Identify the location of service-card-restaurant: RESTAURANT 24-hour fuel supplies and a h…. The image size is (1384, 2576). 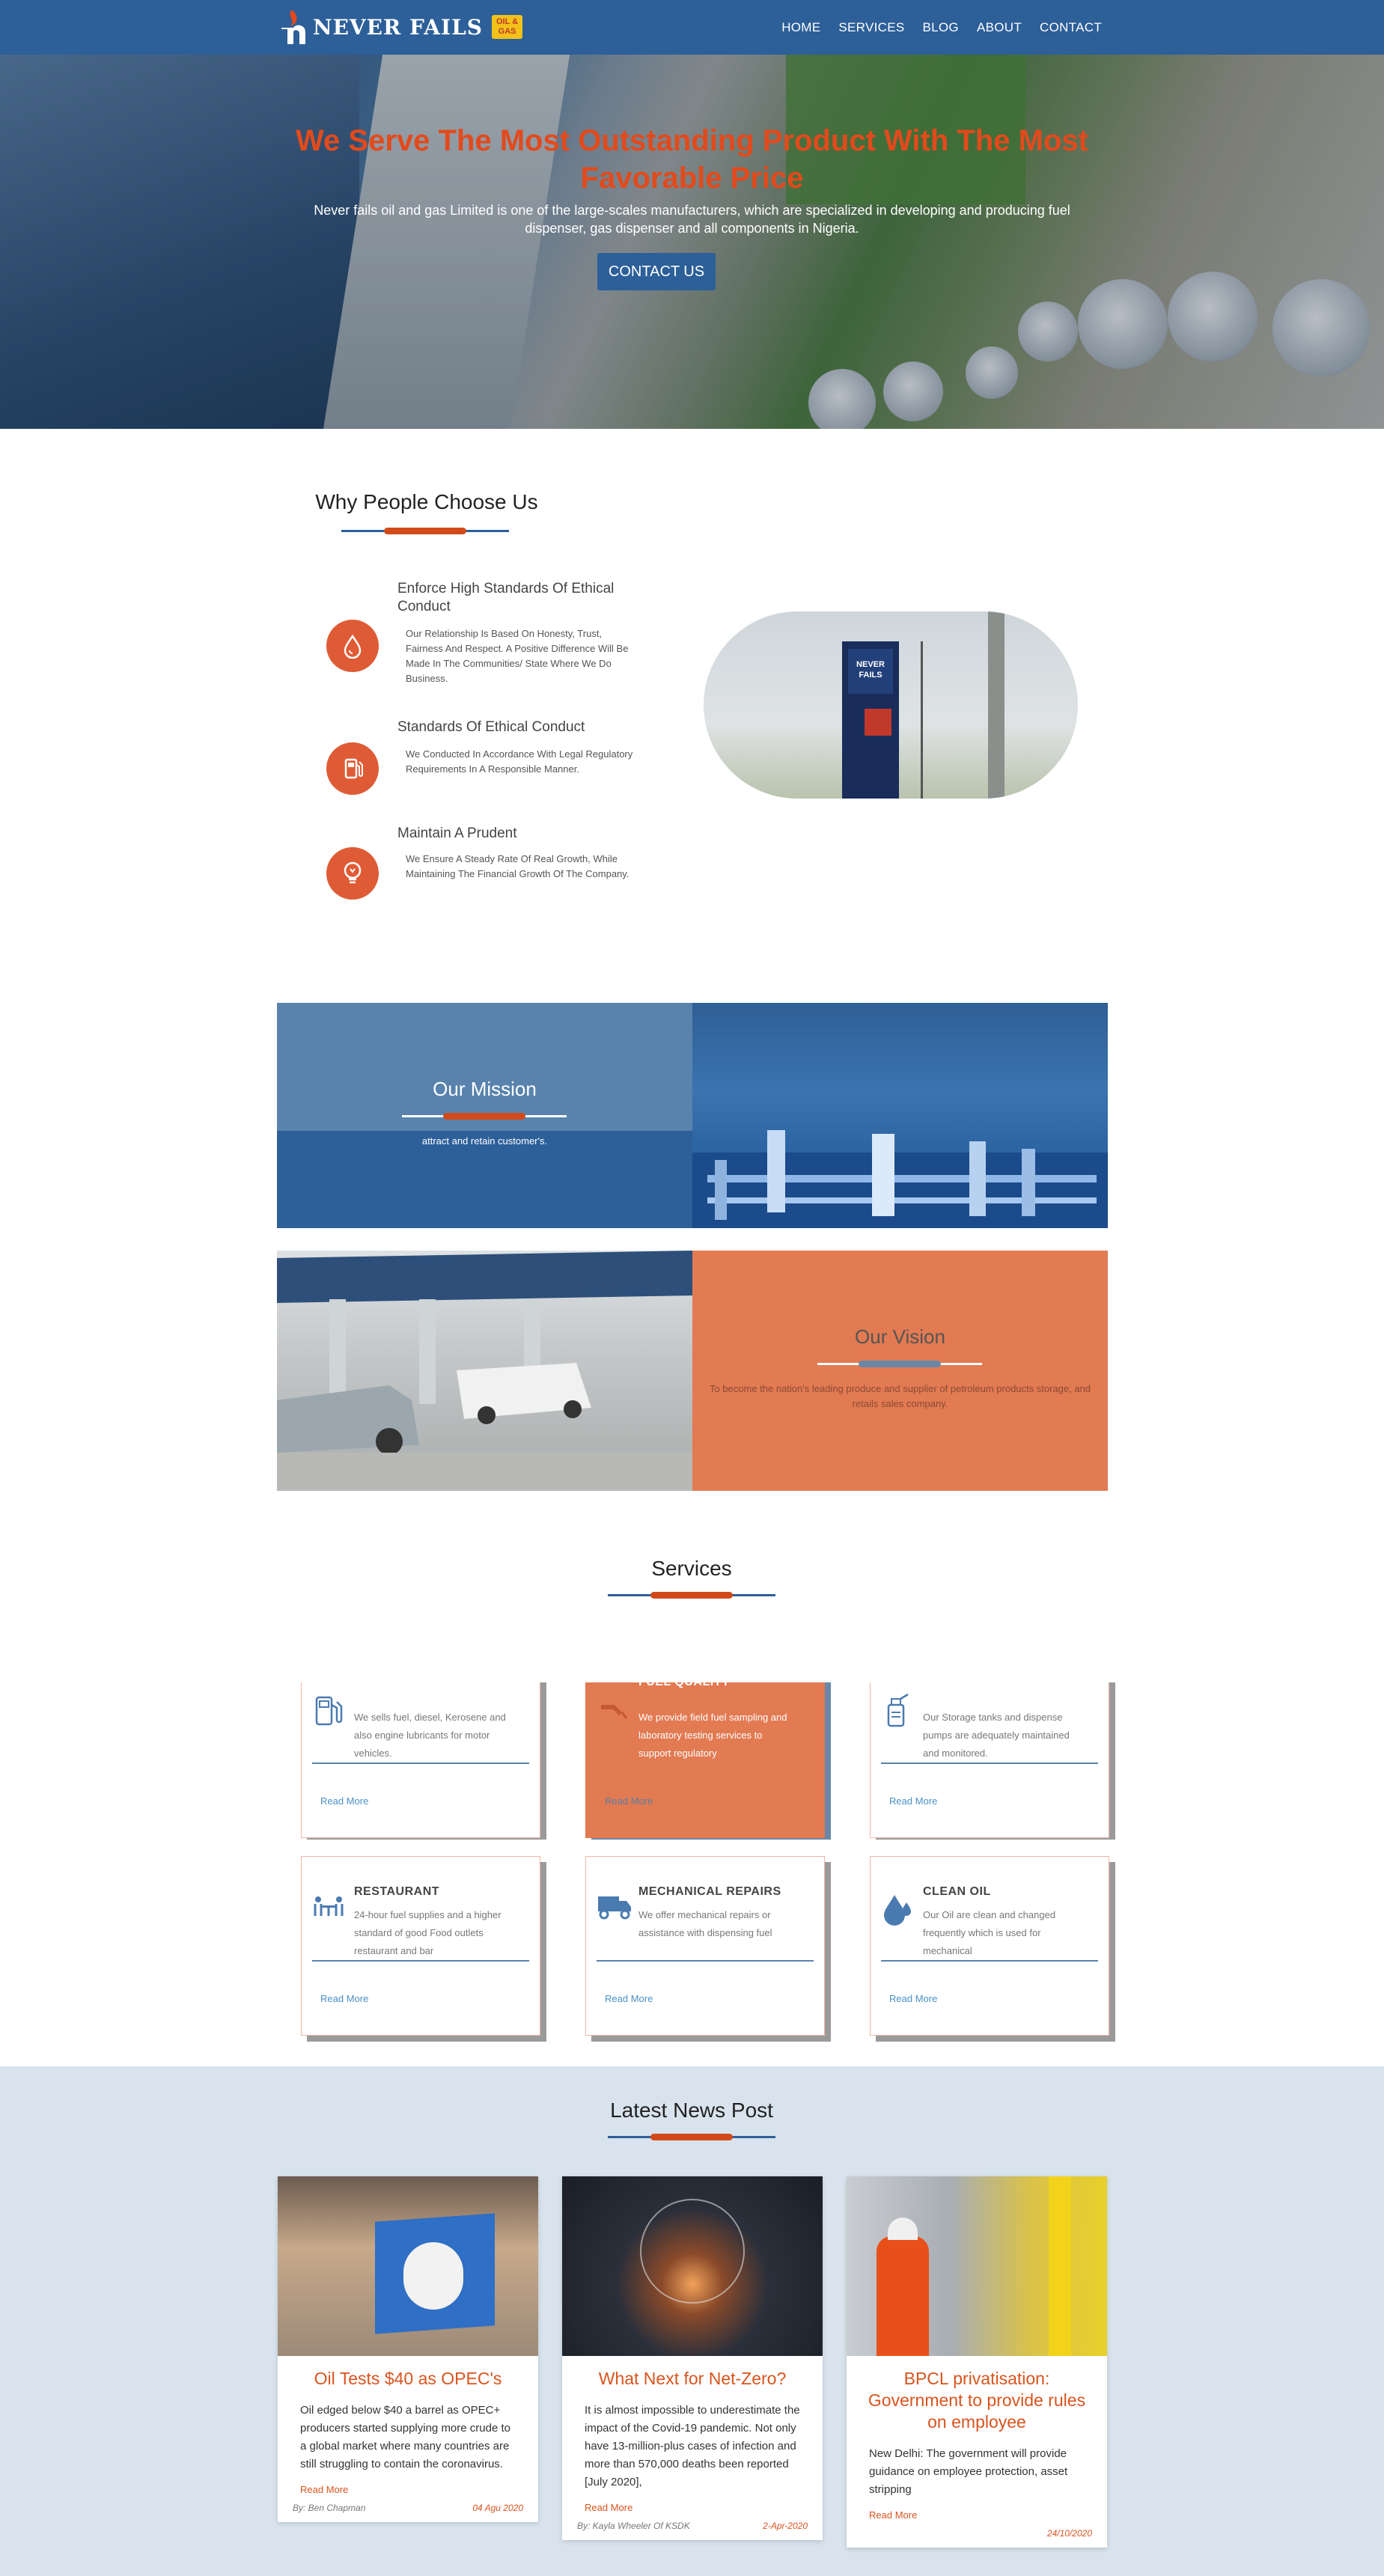
(421, 1946).